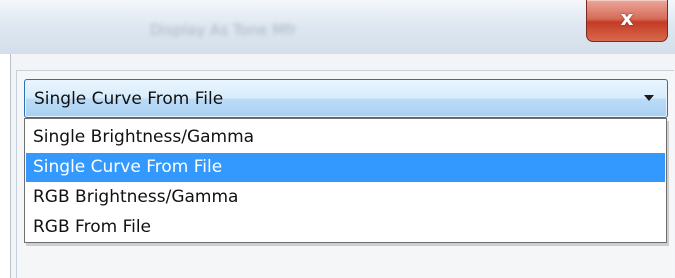 The height and width of the screenshot is (278, 675). Describe the element at coordinates (129, 99) in the screenshot. I see `selected-value: Single Curve From File` at that location.